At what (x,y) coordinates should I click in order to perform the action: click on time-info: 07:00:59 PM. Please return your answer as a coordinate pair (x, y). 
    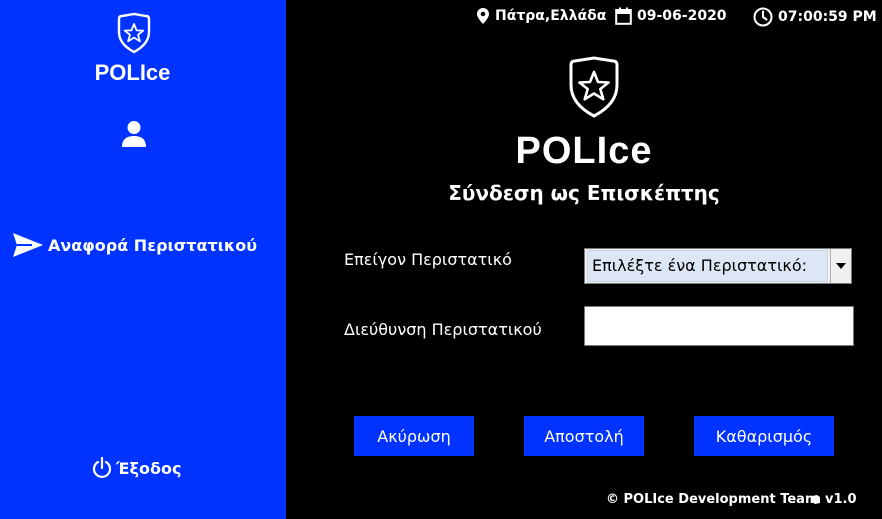
    Looking at the image, I should click on (815, 17).